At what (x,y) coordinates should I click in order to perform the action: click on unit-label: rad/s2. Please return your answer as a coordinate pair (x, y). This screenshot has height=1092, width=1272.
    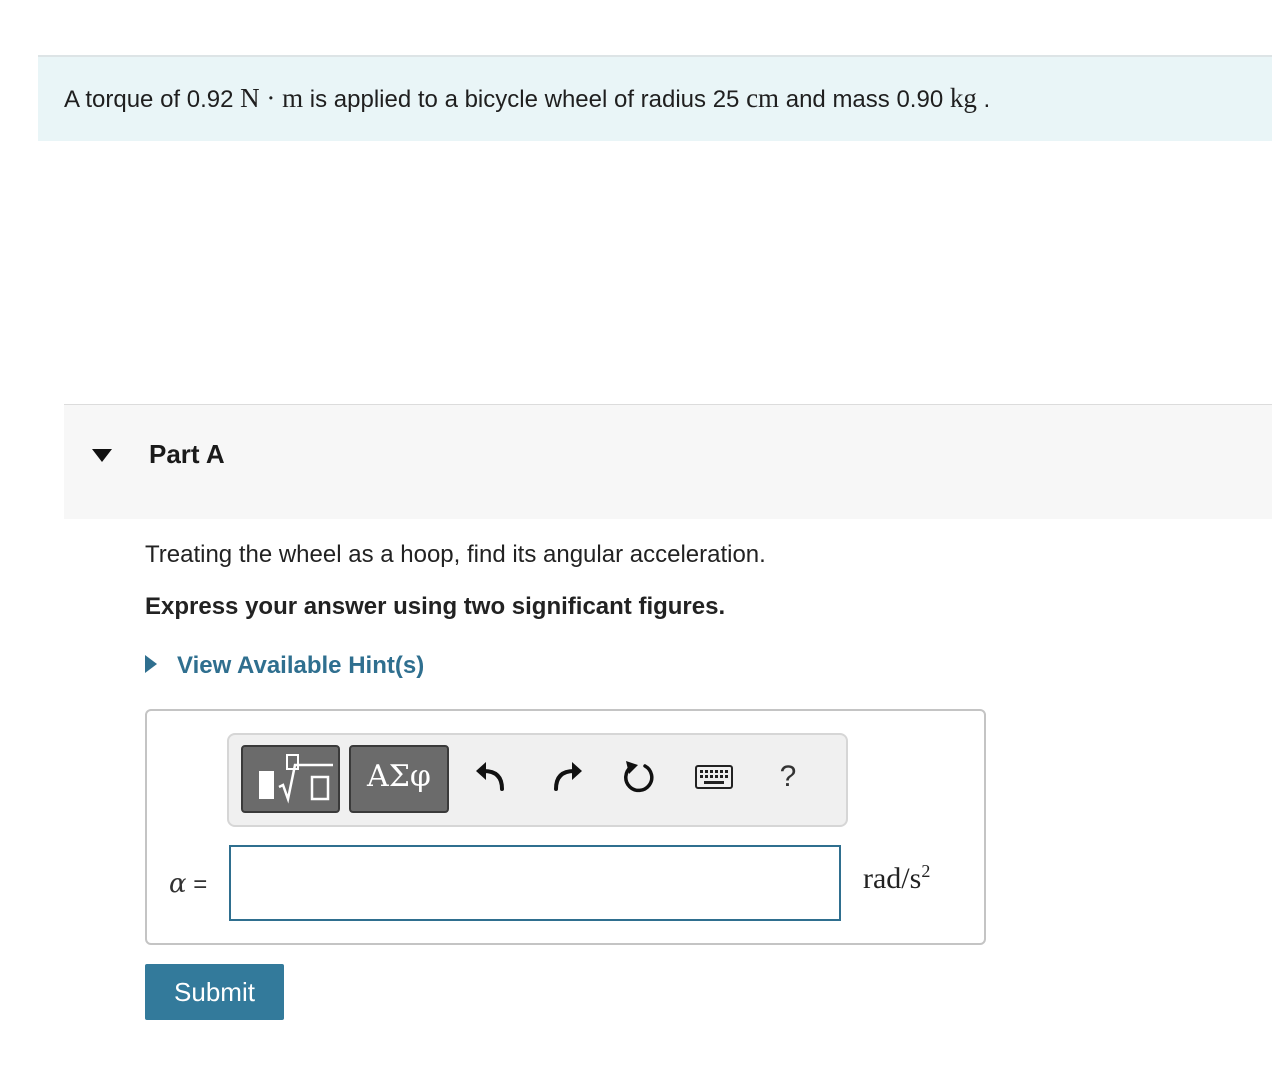
    Looking at the image, I should click on (896, 878).